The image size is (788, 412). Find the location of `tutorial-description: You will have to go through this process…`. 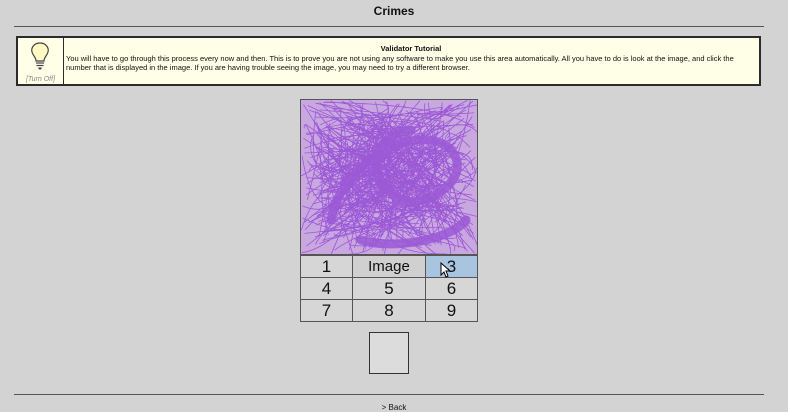

tutorial-description: You will have to go through this process… is located at coordinates (400, 63).